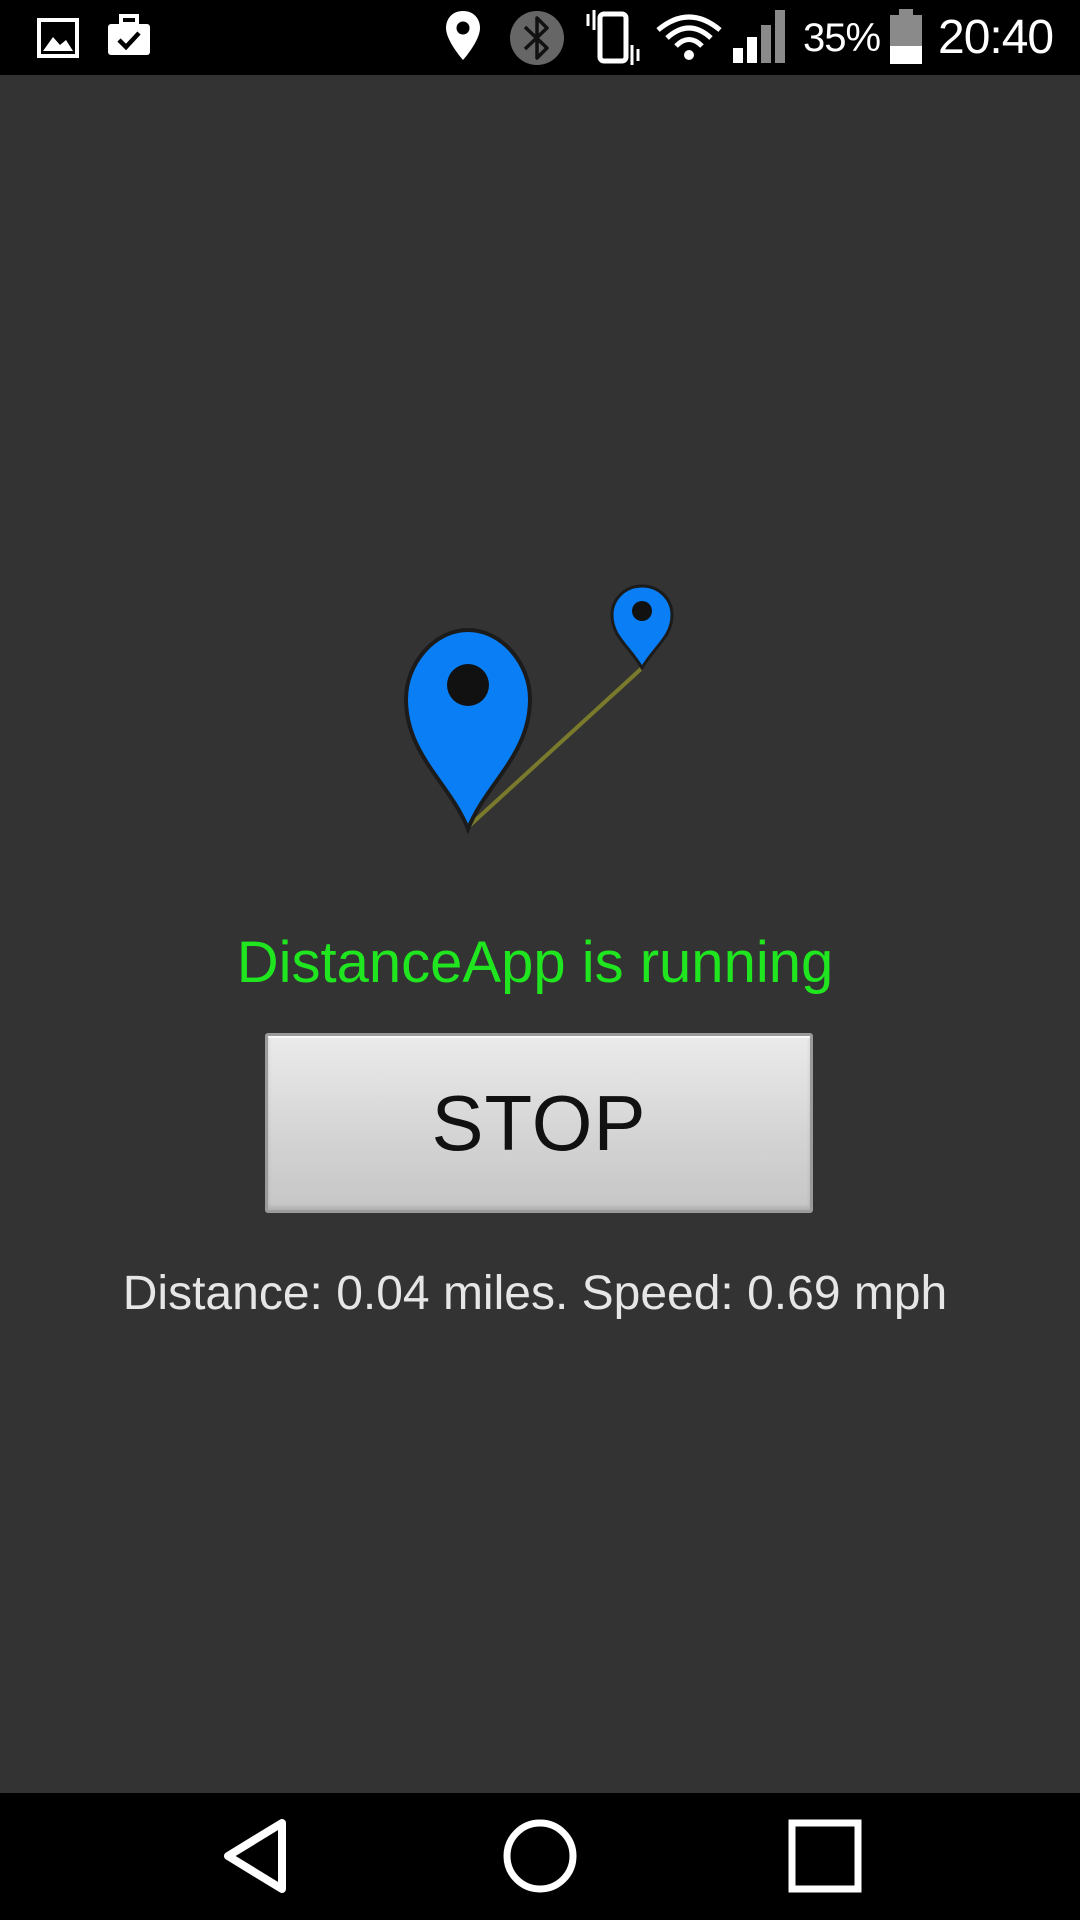 This screenshot has width=1080, height=1920. I want to click on bluetooth-icon, so click(537, 37).